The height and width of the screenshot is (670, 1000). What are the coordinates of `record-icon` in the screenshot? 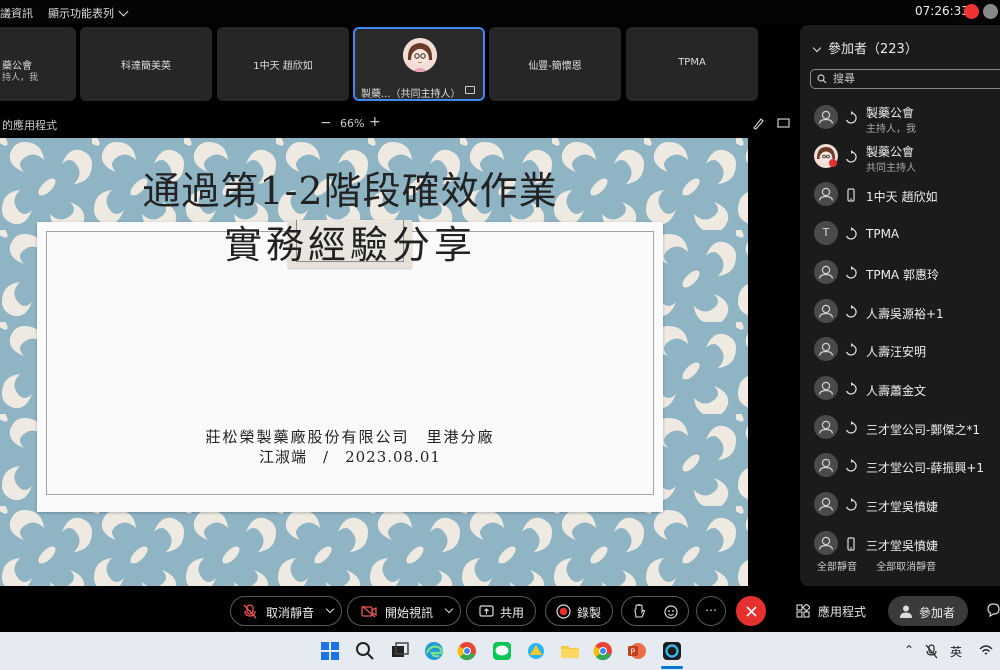 It's located at (563, 611).